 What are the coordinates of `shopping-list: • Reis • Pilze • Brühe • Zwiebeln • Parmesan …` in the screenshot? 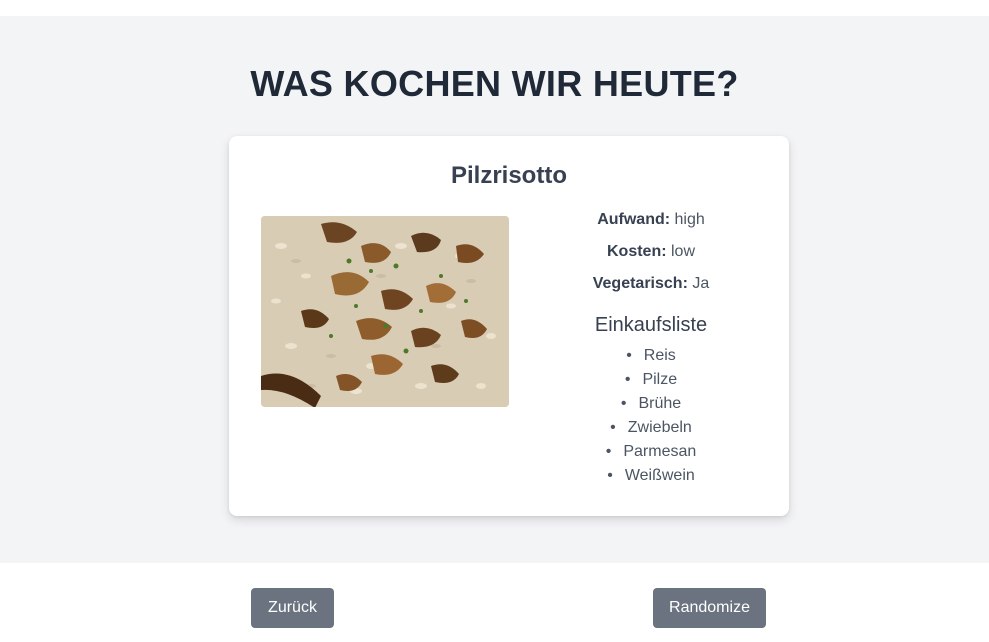 It's located at (651, 416).